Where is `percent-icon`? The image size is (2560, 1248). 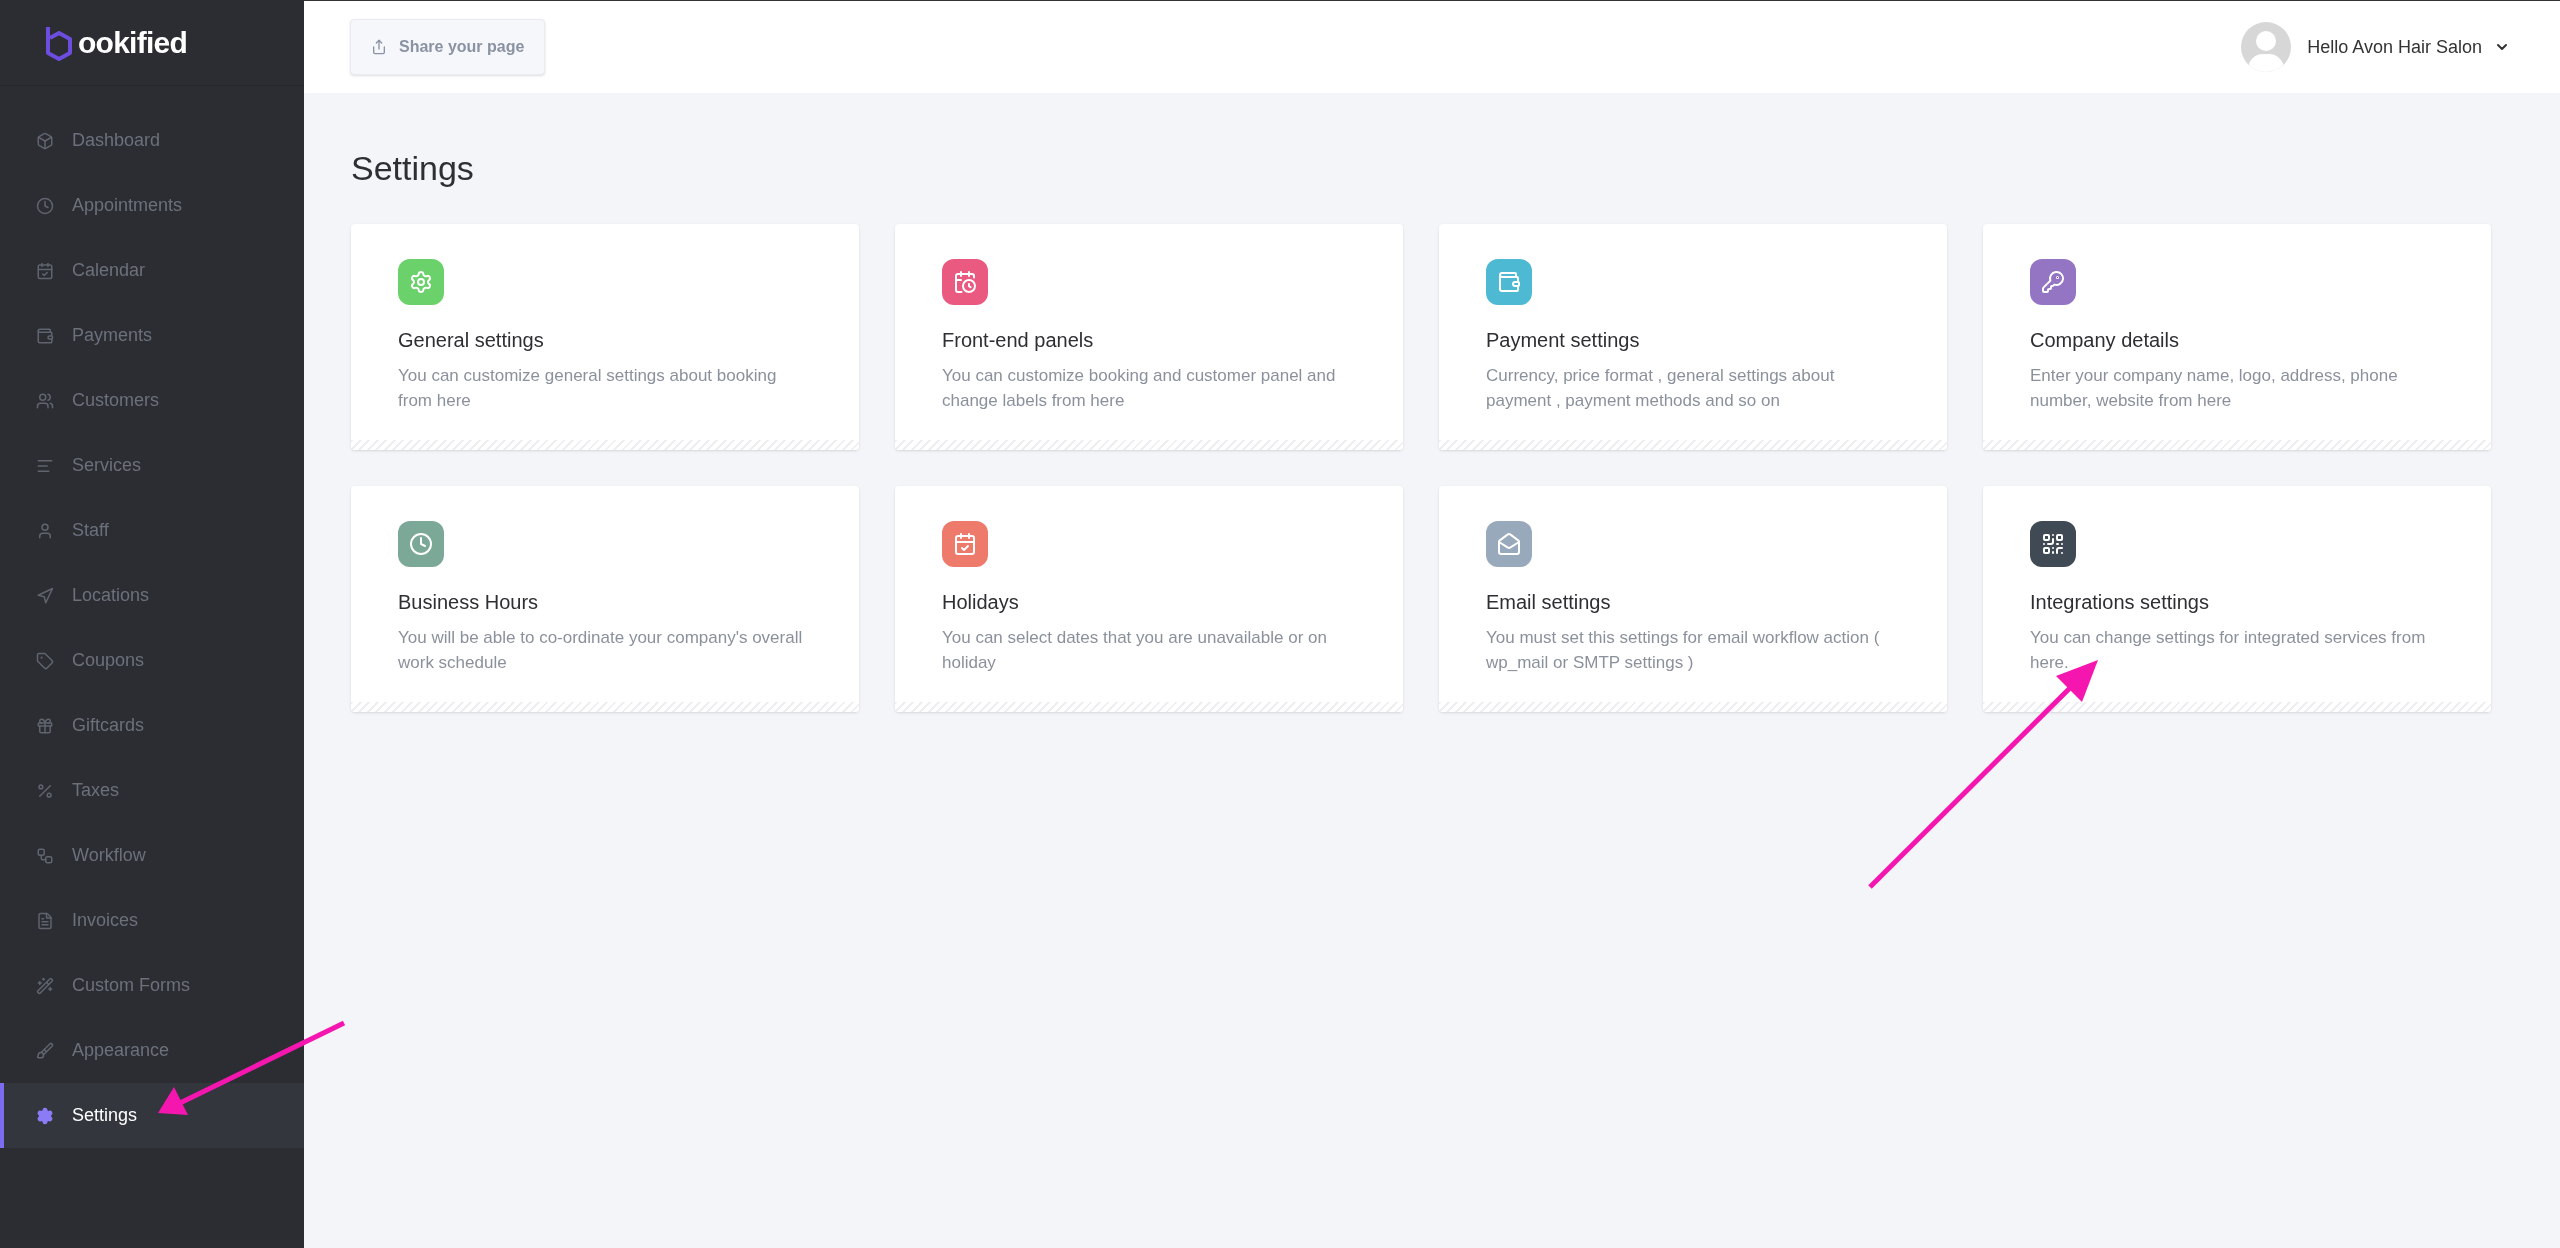 percent-icon is located at coordinates (45, 790).